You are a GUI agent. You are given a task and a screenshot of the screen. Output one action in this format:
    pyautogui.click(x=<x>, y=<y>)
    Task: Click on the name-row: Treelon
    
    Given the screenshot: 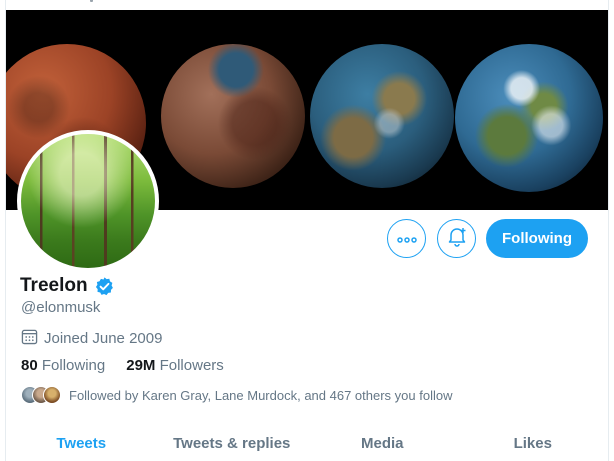 What is the action you would take?
    pyautogui.click(x=67, y=286)
    